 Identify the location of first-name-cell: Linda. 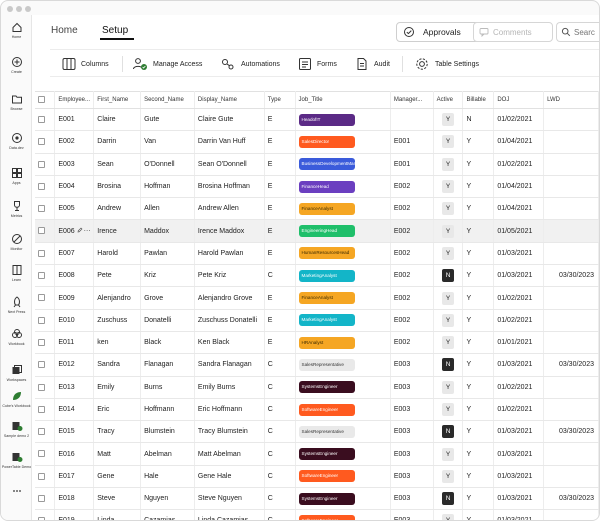
(117, 514).